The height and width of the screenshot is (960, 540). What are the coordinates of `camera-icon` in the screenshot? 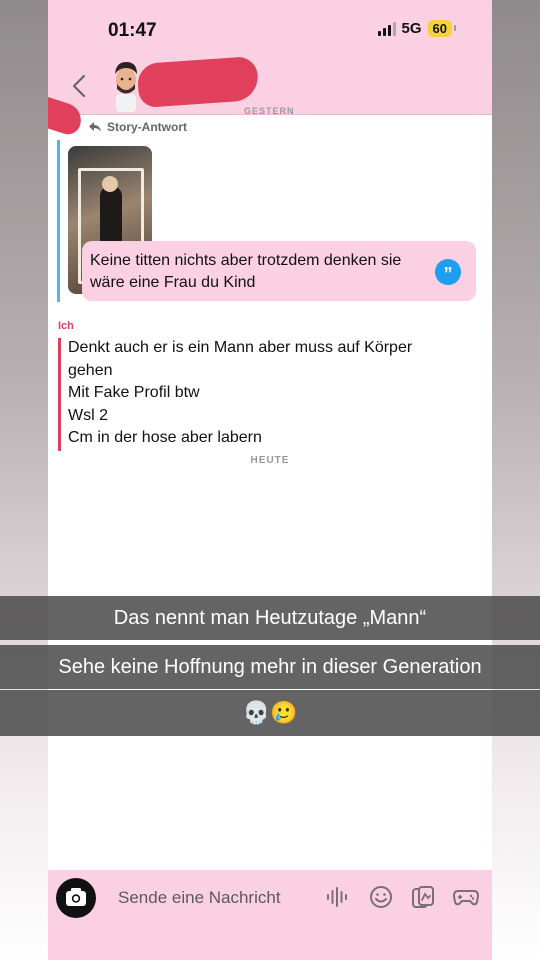 It's located at (76, 897).